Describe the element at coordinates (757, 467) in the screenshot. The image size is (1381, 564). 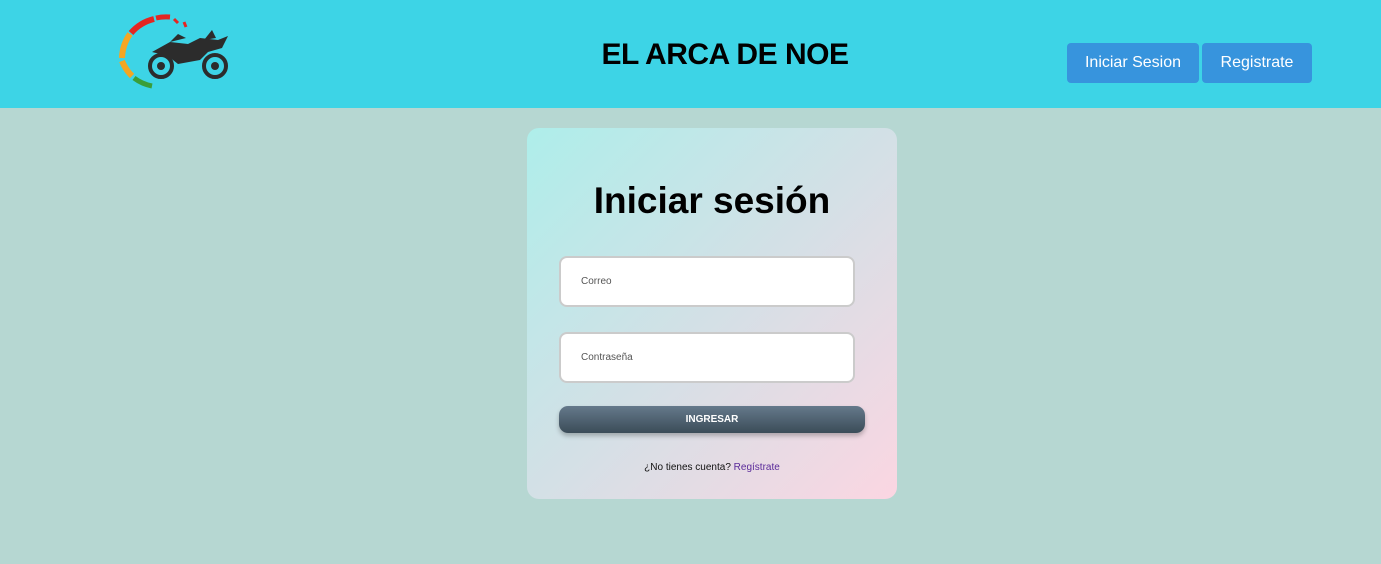
I see `signup-link: Regístrate` at that location.